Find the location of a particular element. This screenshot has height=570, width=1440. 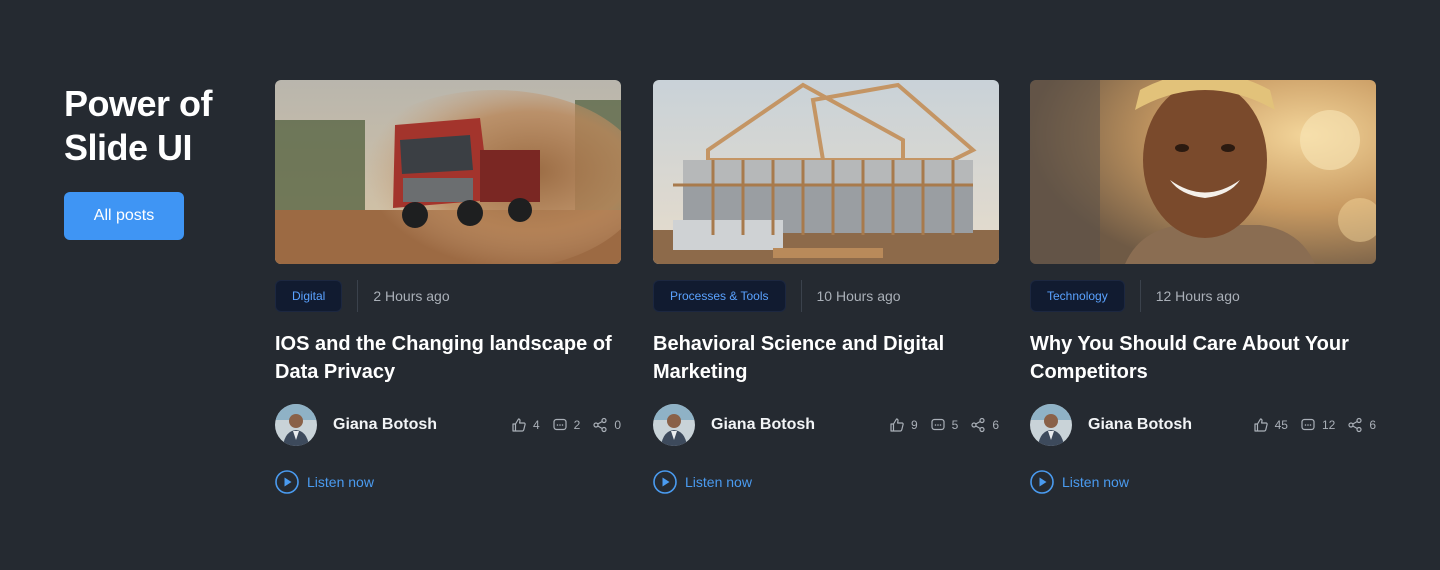

post-stats: 4 2 0 is located at coordinates (566, 425).